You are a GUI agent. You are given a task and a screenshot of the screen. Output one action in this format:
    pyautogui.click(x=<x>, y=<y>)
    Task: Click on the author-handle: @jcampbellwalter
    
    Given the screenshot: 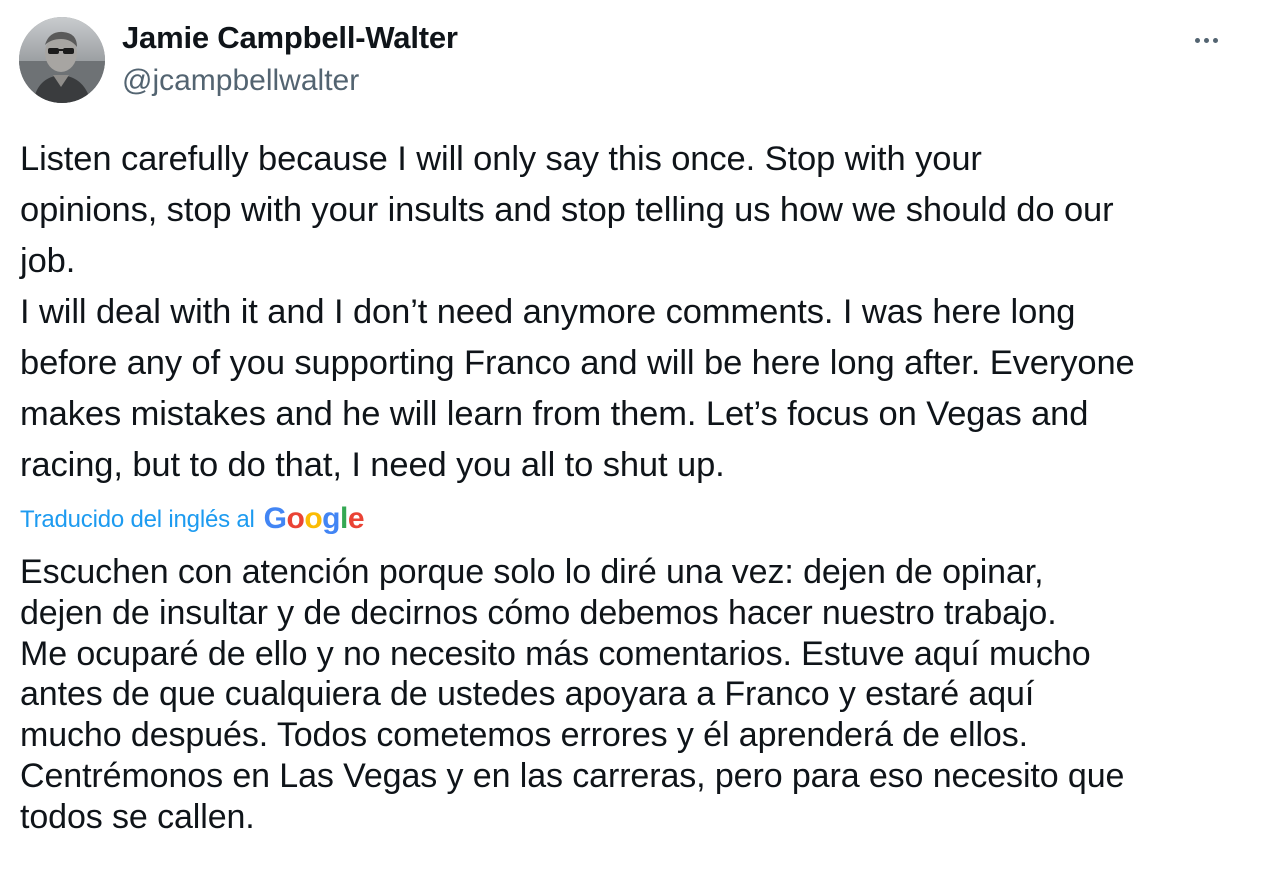 What is the action you would take?
    pyautogui.click(x=240, y=81)
    